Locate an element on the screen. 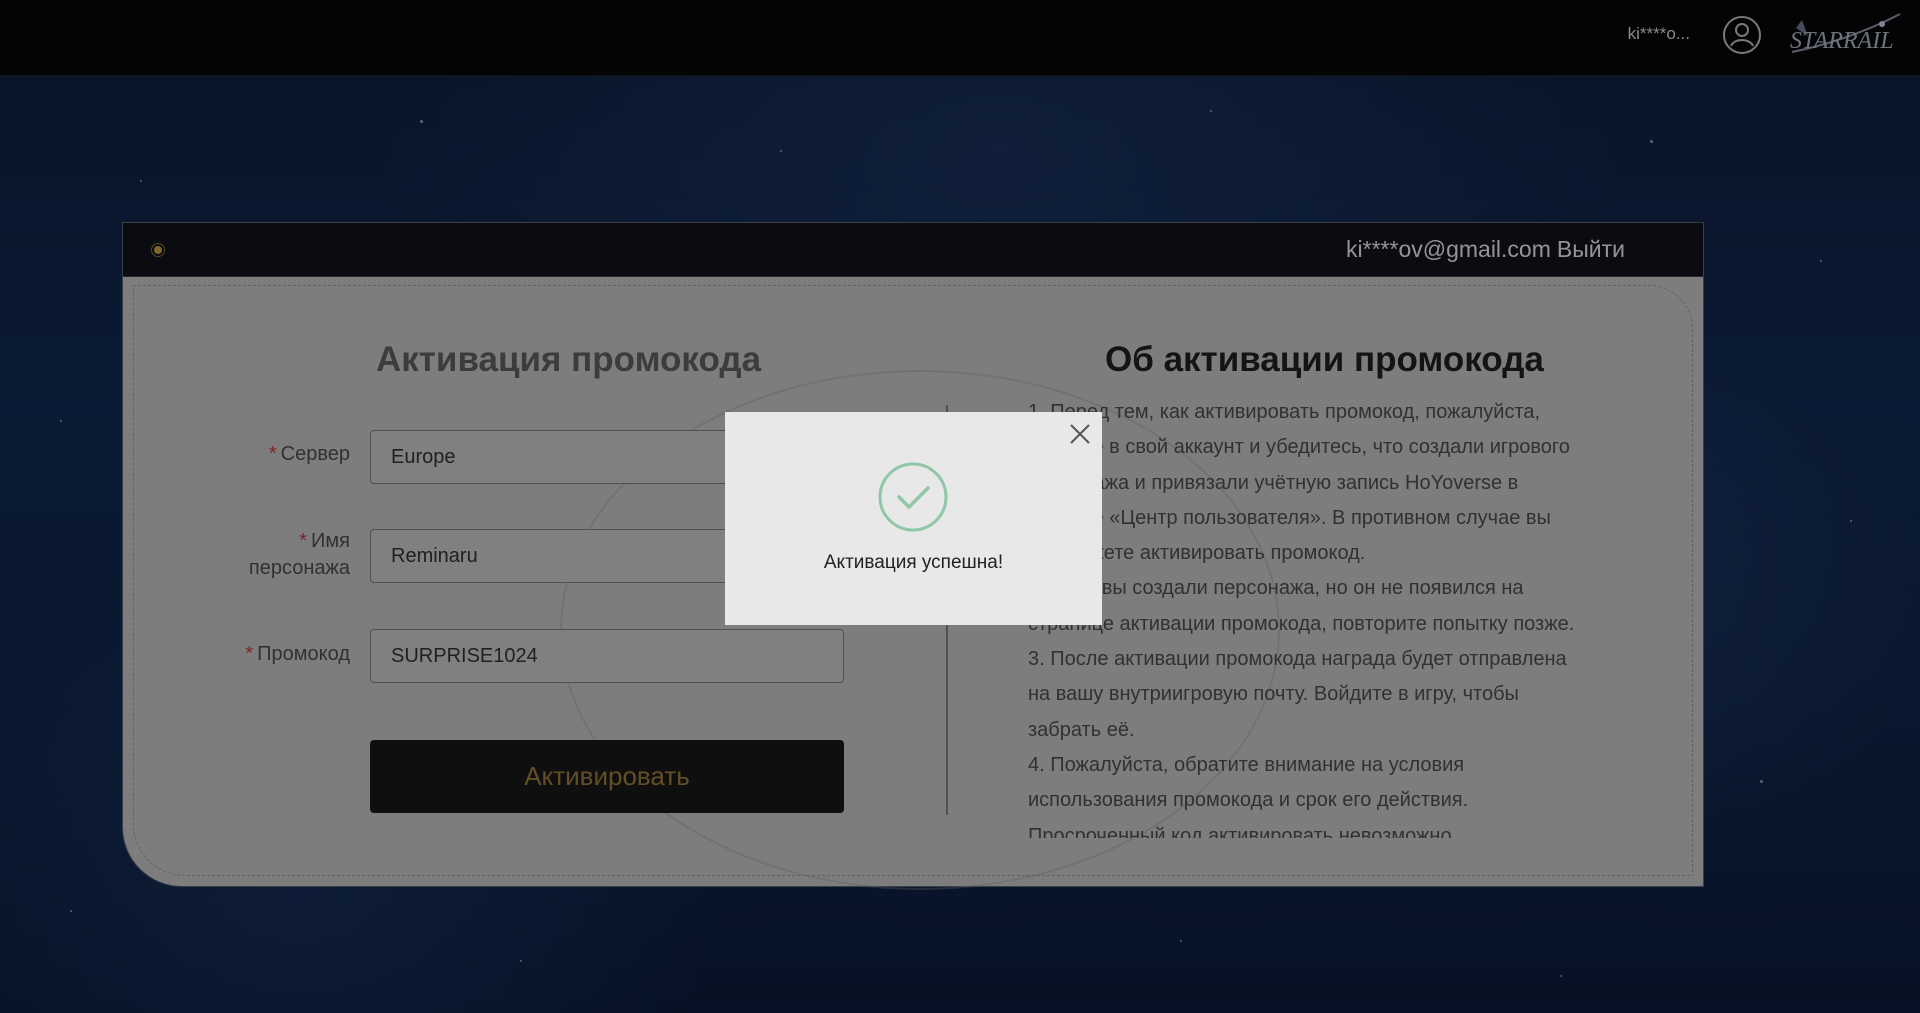  success-dialog: Активация успешна! is located at coordinates (913, 518).